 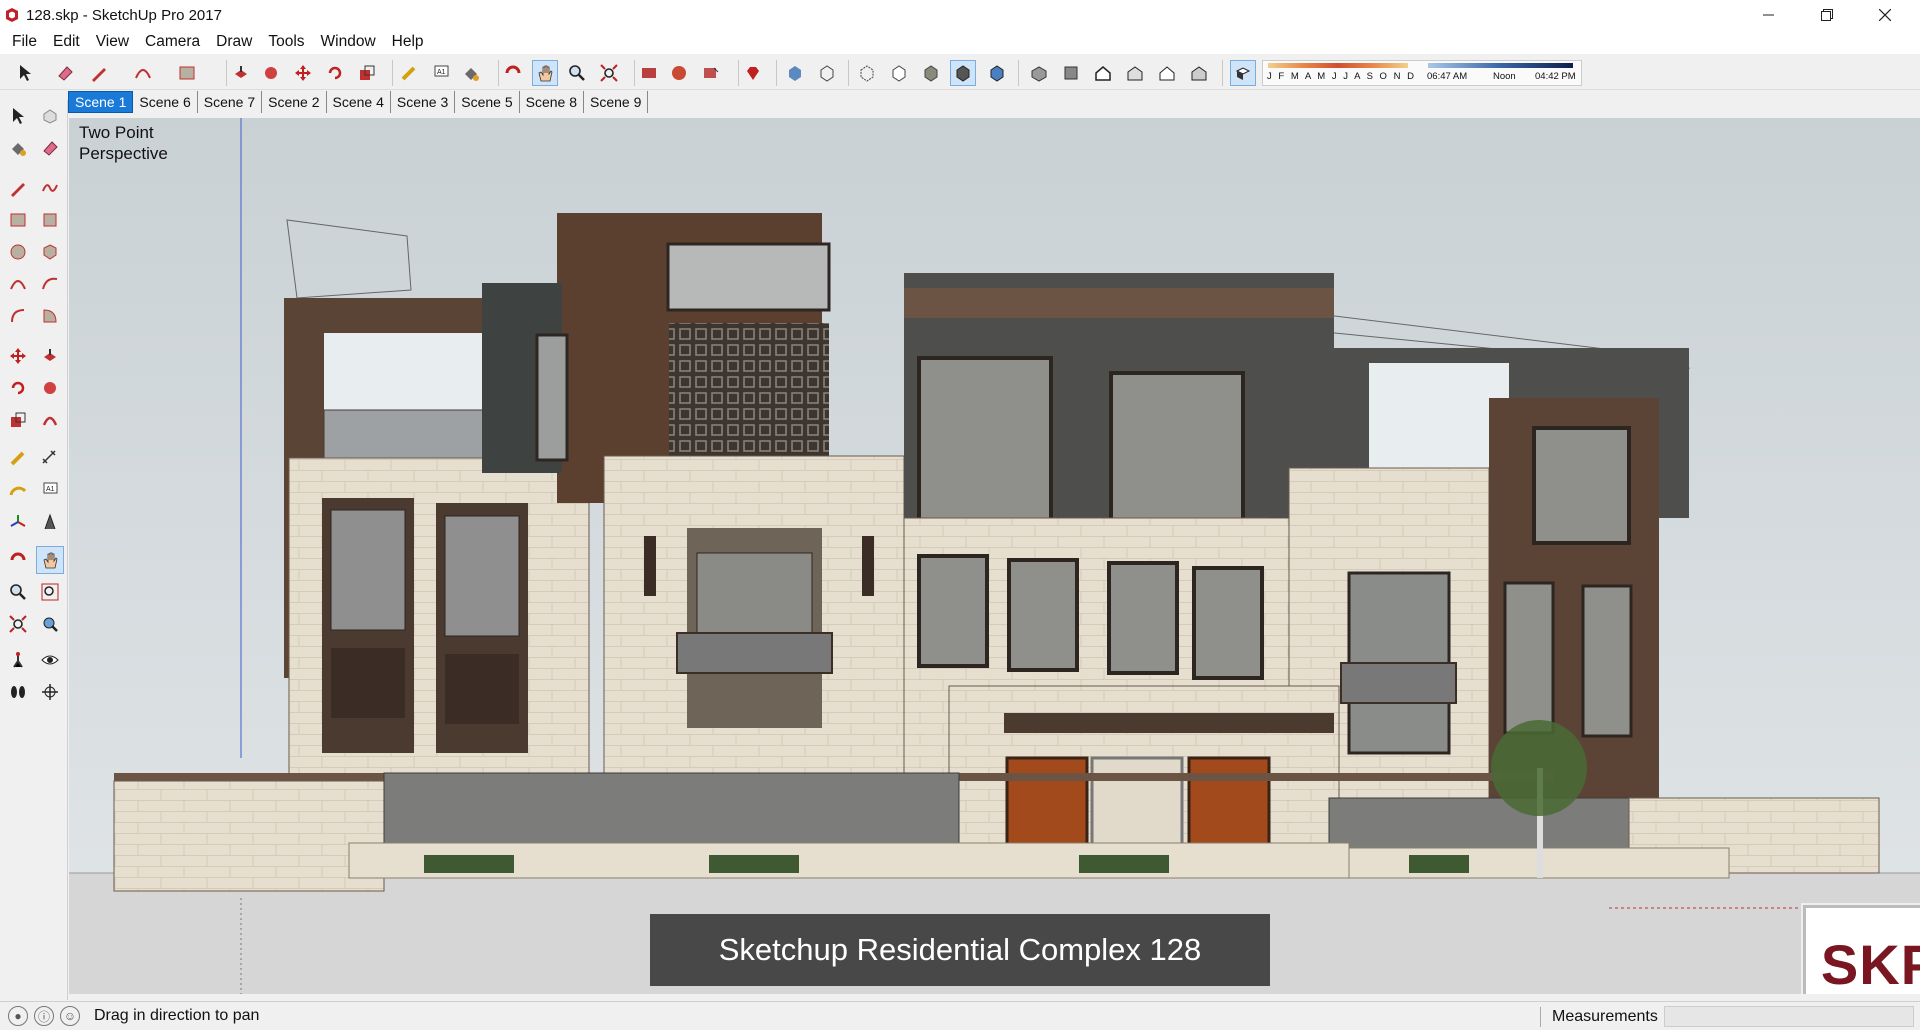 What do you see at coordinates (18, 692) in the screenshot?
I see `walk-tool` at bounding box center [18, 692].